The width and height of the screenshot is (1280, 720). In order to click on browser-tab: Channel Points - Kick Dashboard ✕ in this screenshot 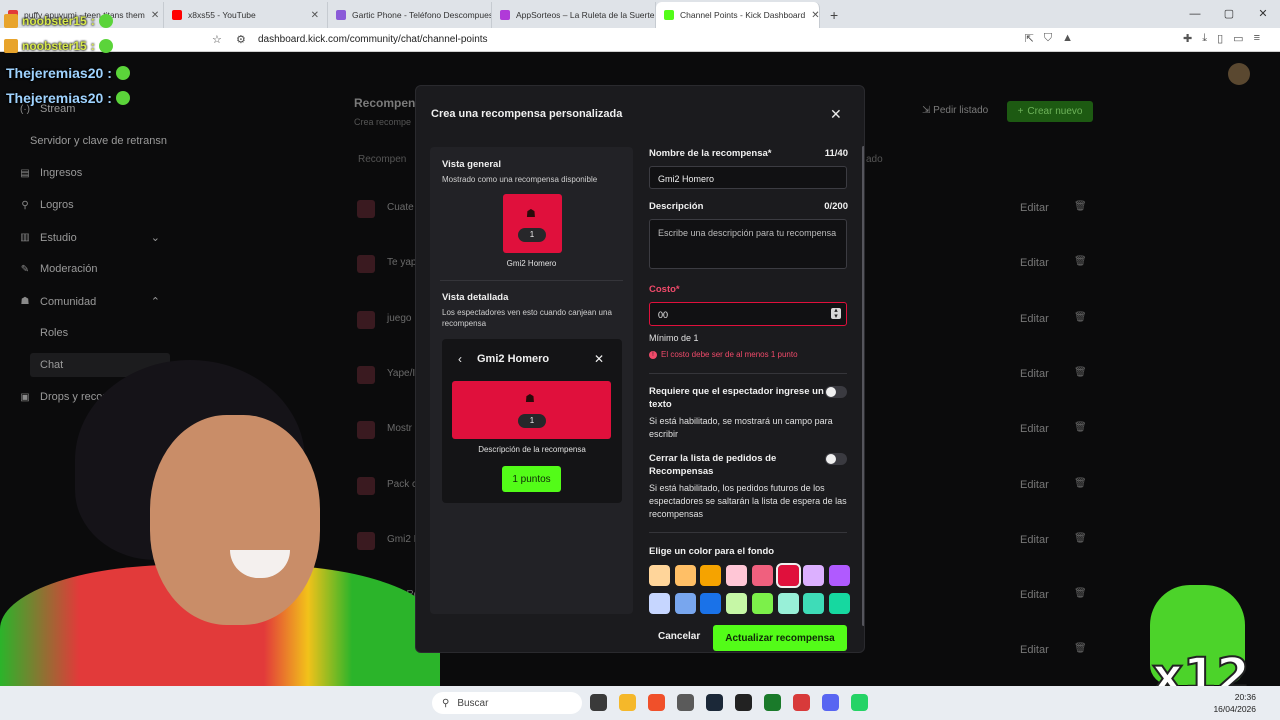, I will do `click(738, 15)`.